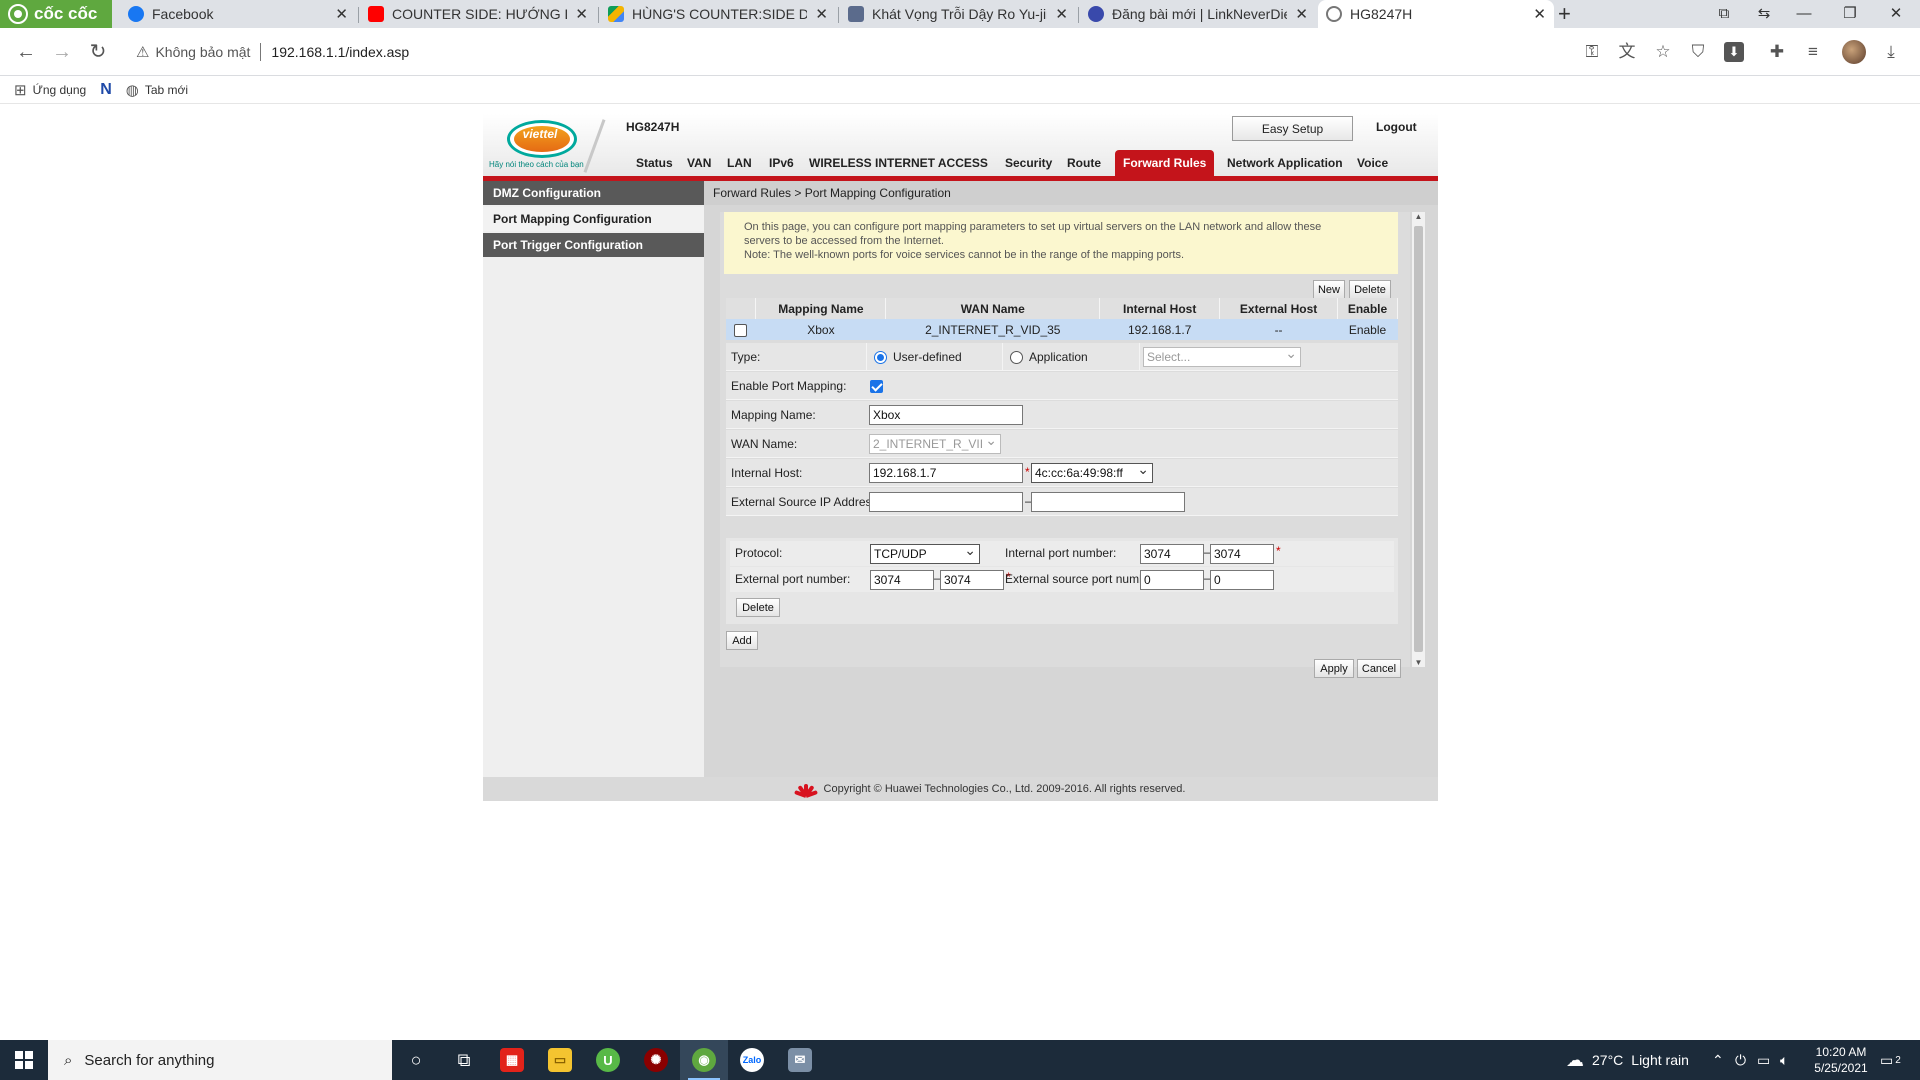 This screenshot has width=1920, height=1080. Describe the element at coordinates (478, 14) in the screenshot. I see `tab-youtube: COUNTER SIDE: HƯỚNG DẪN ✕` at that location.